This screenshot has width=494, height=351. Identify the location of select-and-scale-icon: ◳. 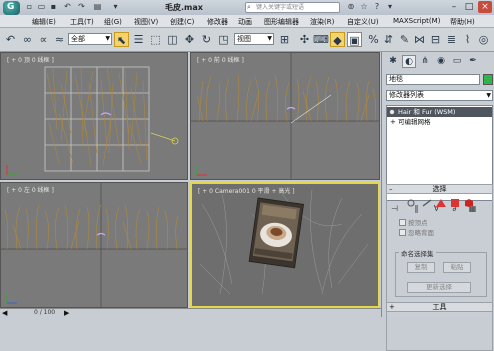
(223, 39).